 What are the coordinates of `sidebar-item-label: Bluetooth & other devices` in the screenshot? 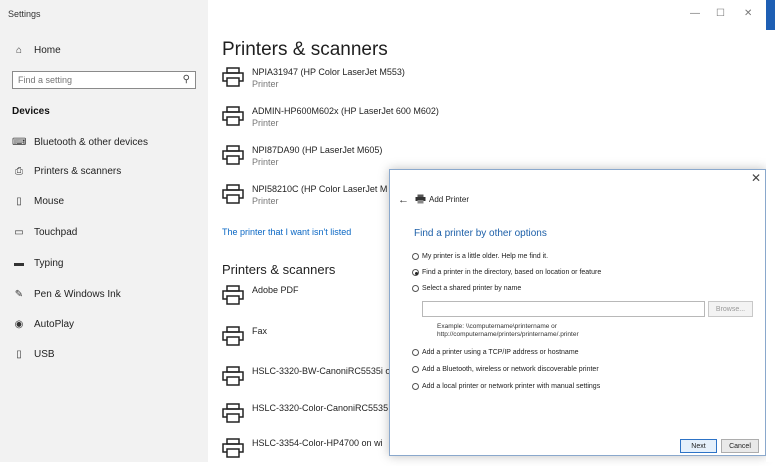 It's located at (91, 142).